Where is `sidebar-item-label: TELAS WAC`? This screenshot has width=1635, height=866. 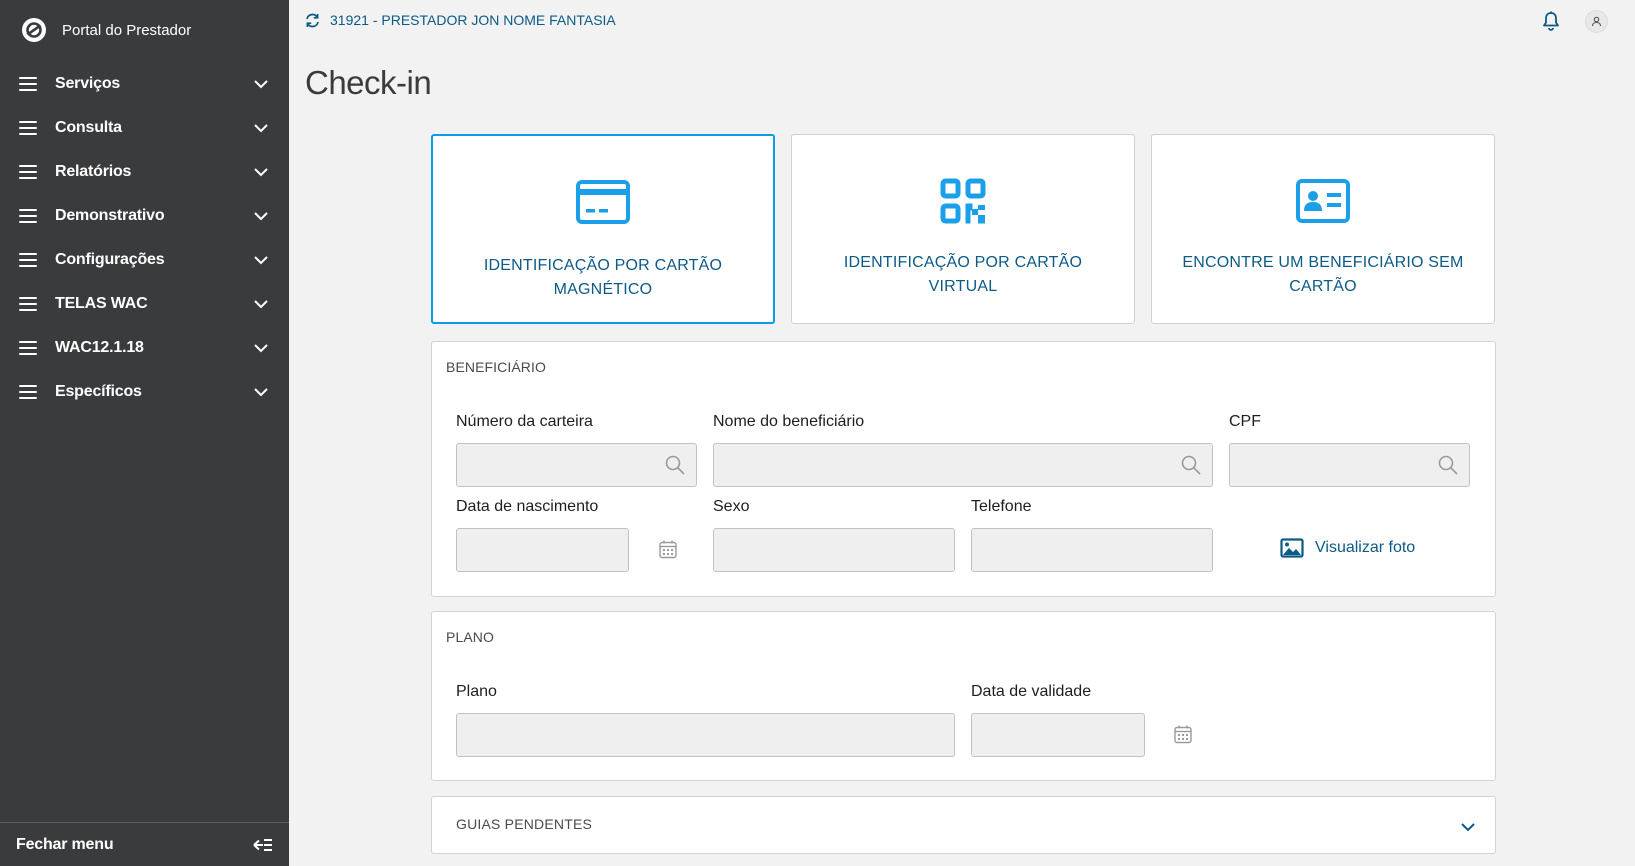 sidebar-item-label: TELAS WAC is located at coordinates (101, 303).